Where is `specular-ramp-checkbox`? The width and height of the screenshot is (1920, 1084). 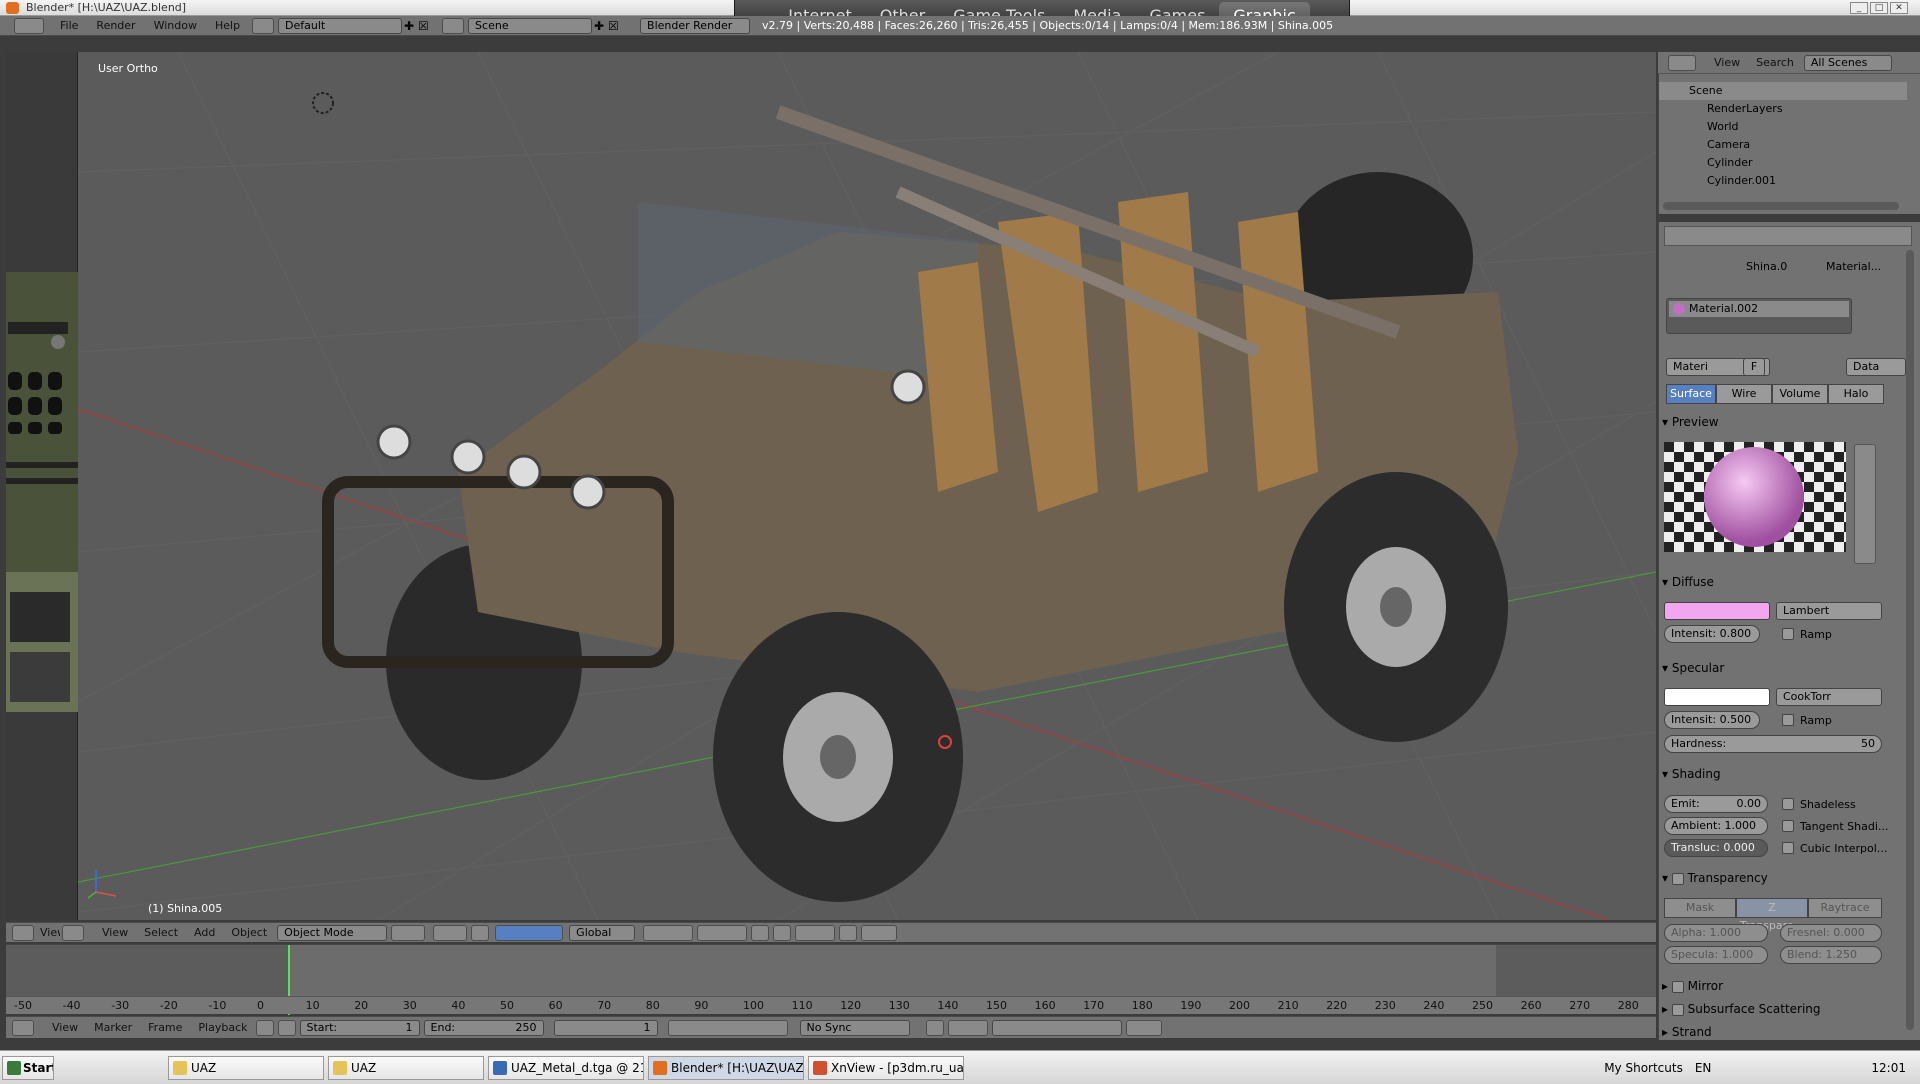
specular-ramp-checkbox is located at coordinates (1788, 720).